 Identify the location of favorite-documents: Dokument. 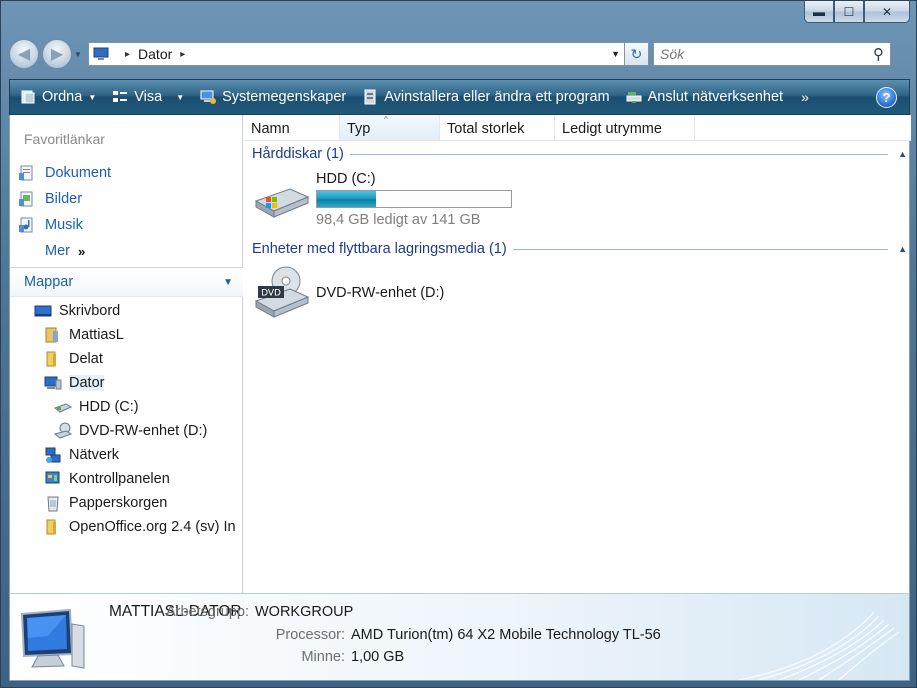
(64, 173).